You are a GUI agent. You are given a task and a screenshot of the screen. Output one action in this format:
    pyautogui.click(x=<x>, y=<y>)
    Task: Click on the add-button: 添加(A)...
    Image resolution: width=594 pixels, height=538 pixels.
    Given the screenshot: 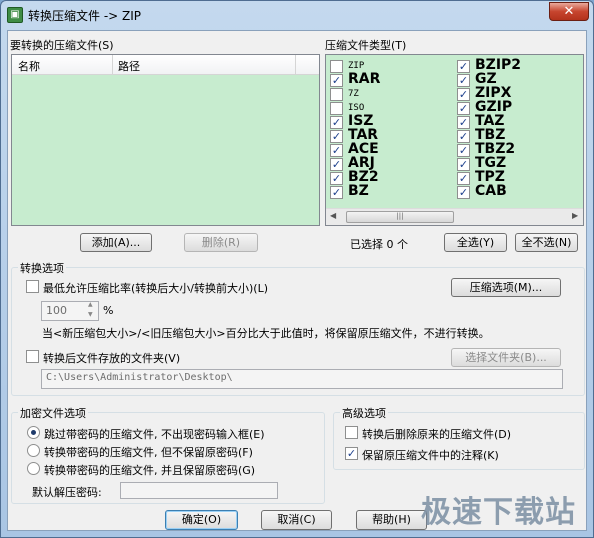 What is the action you would take?
    pyautogui.click(x=116, y=242)
    